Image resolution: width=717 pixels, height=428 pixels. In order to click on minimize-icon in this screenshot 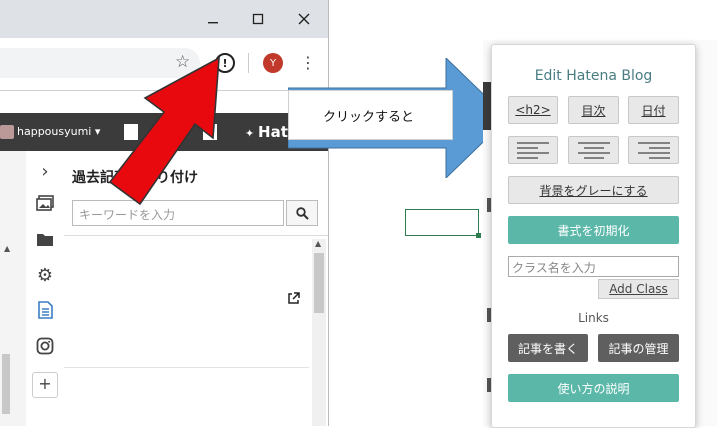, I will do `click(213, 23)`.